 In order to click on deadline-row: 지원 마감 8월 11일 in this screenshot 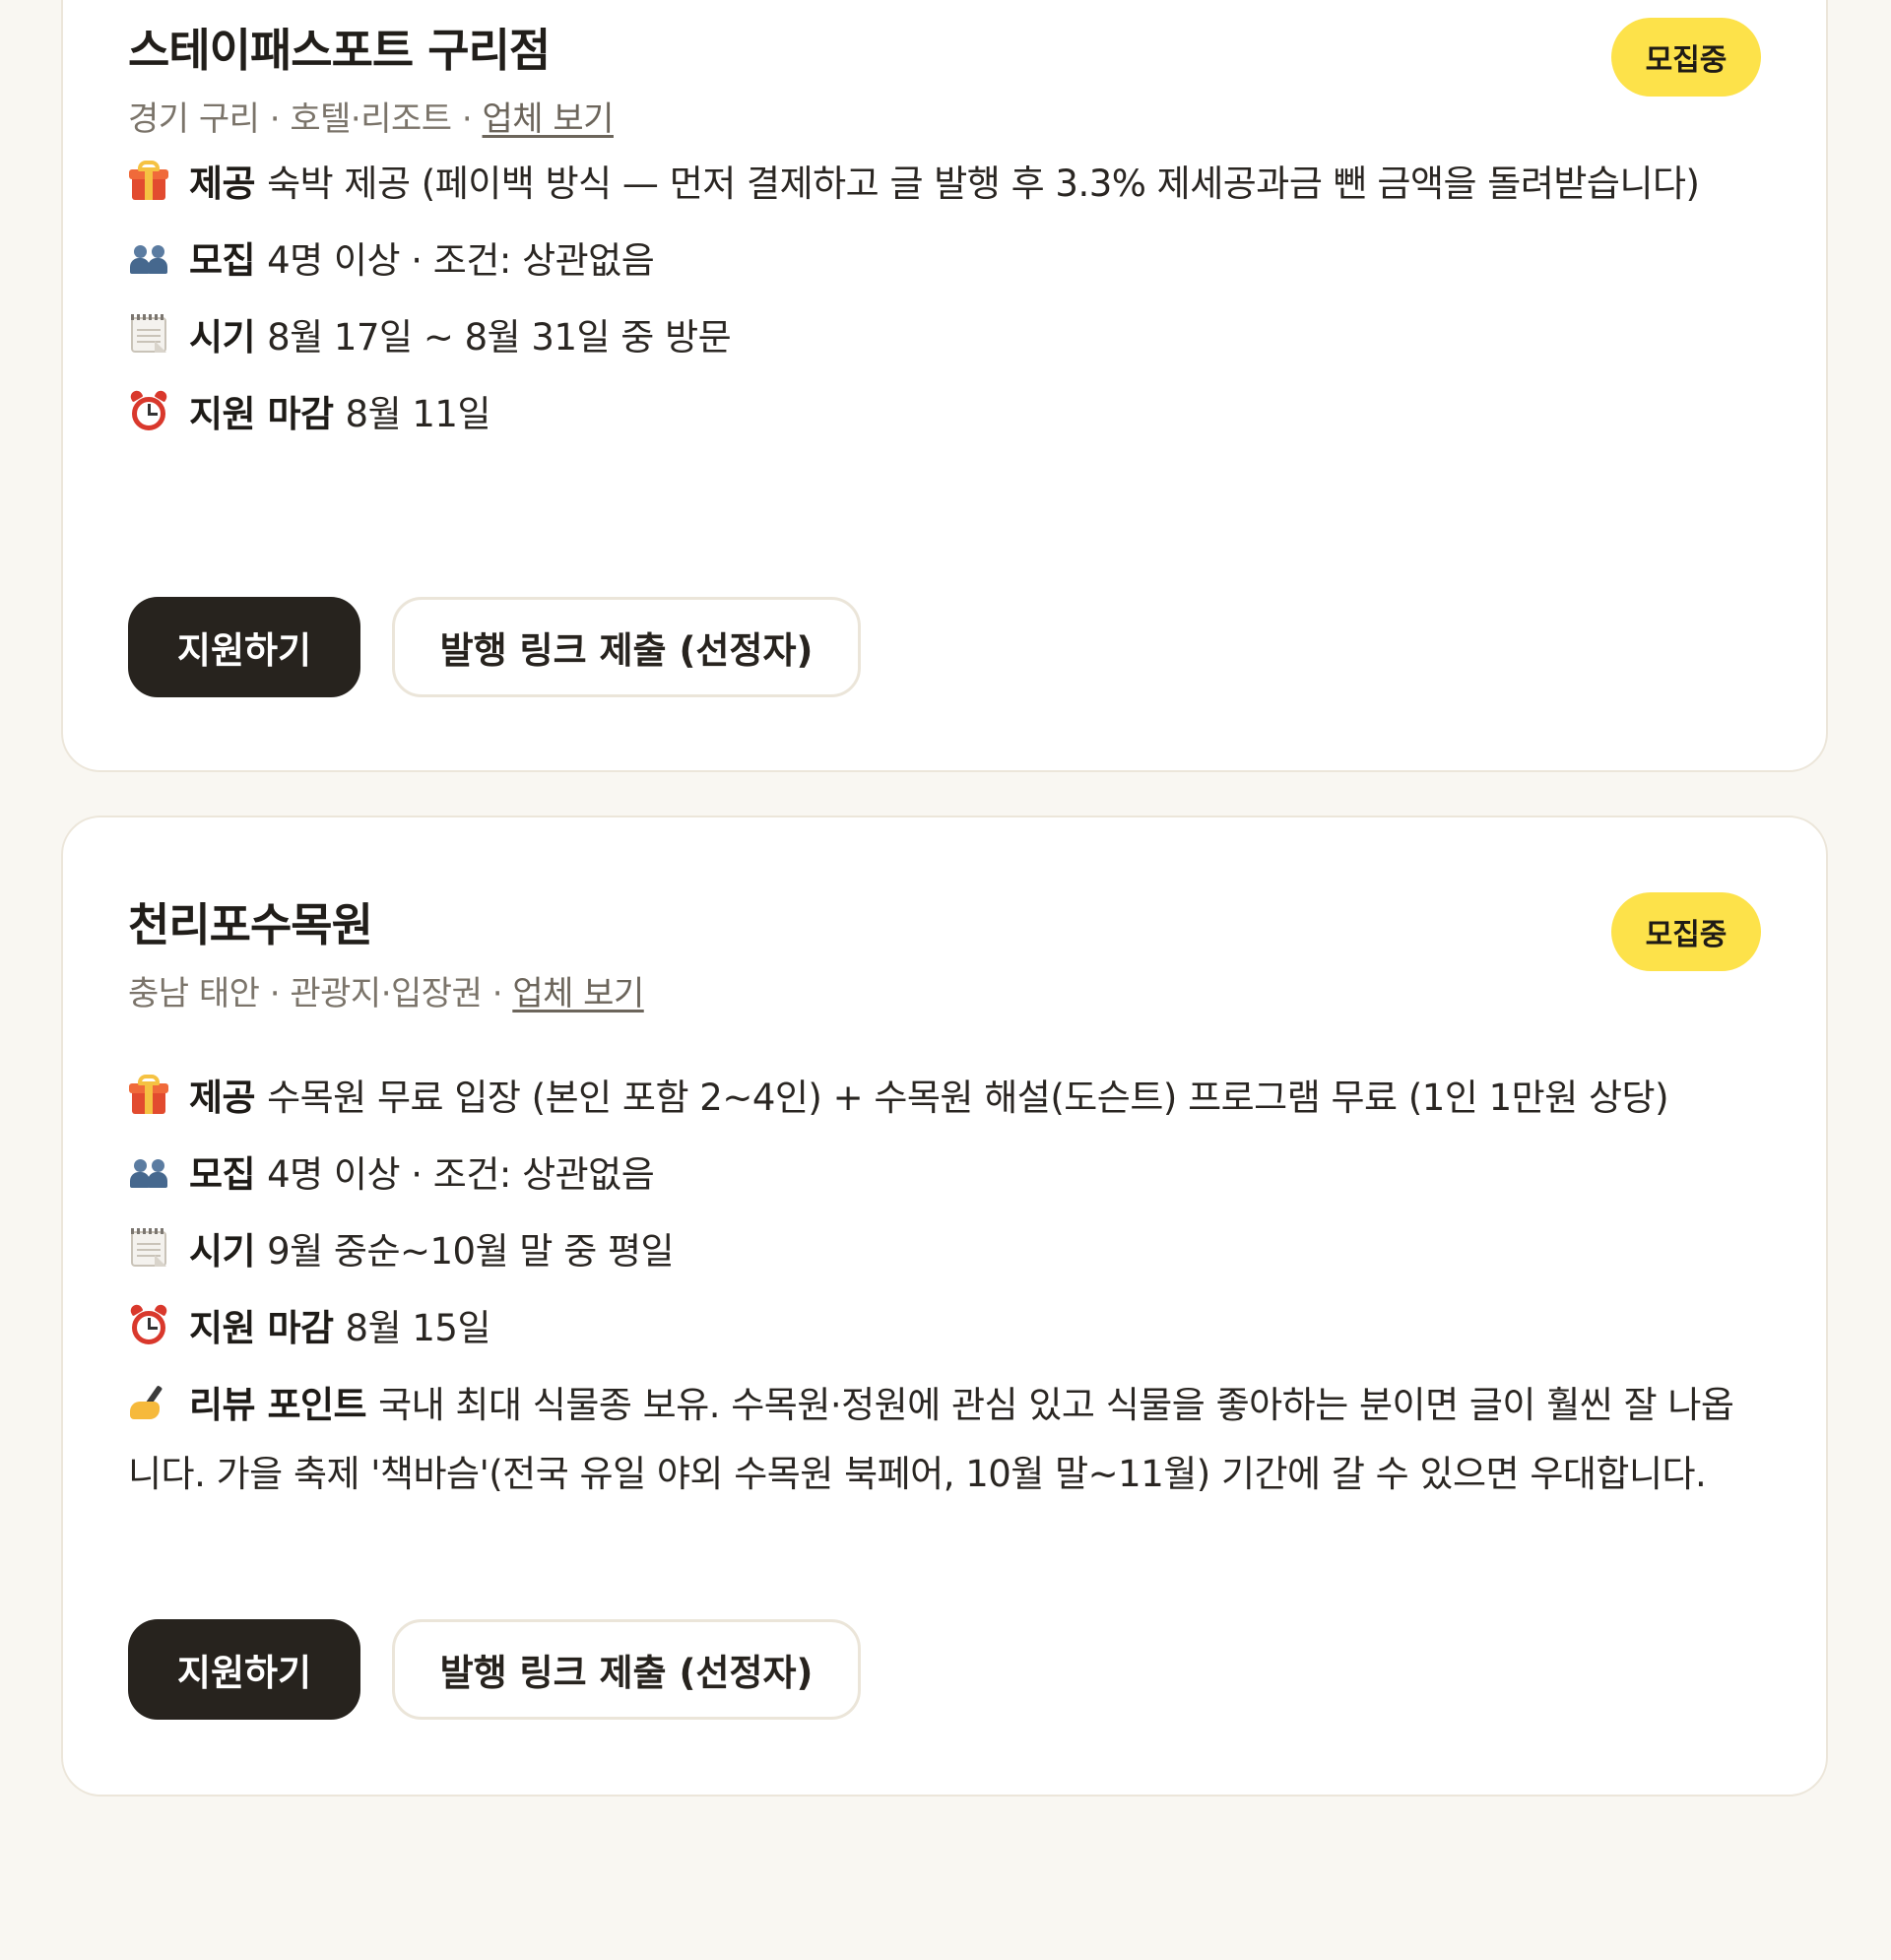, I will do `click(938, 414)`.